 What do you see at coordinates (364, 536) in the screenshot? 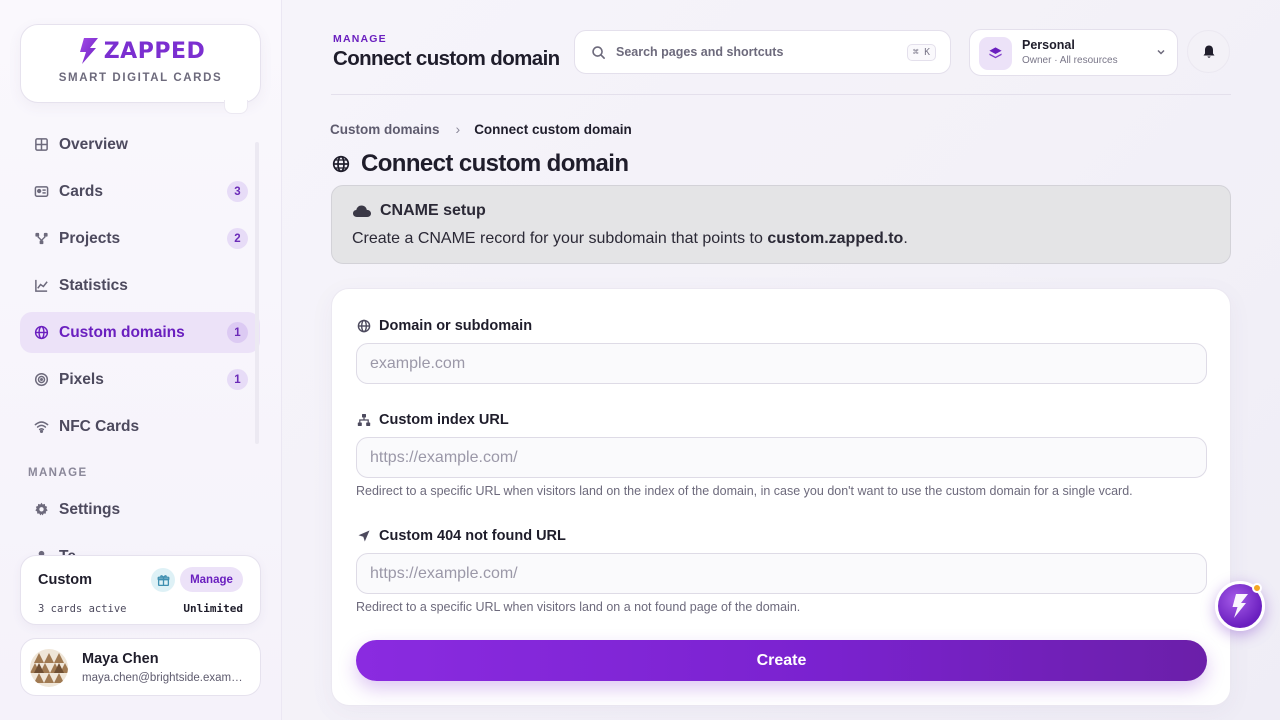
I see `location-arrow-icon` at bounding box center [364, 536].